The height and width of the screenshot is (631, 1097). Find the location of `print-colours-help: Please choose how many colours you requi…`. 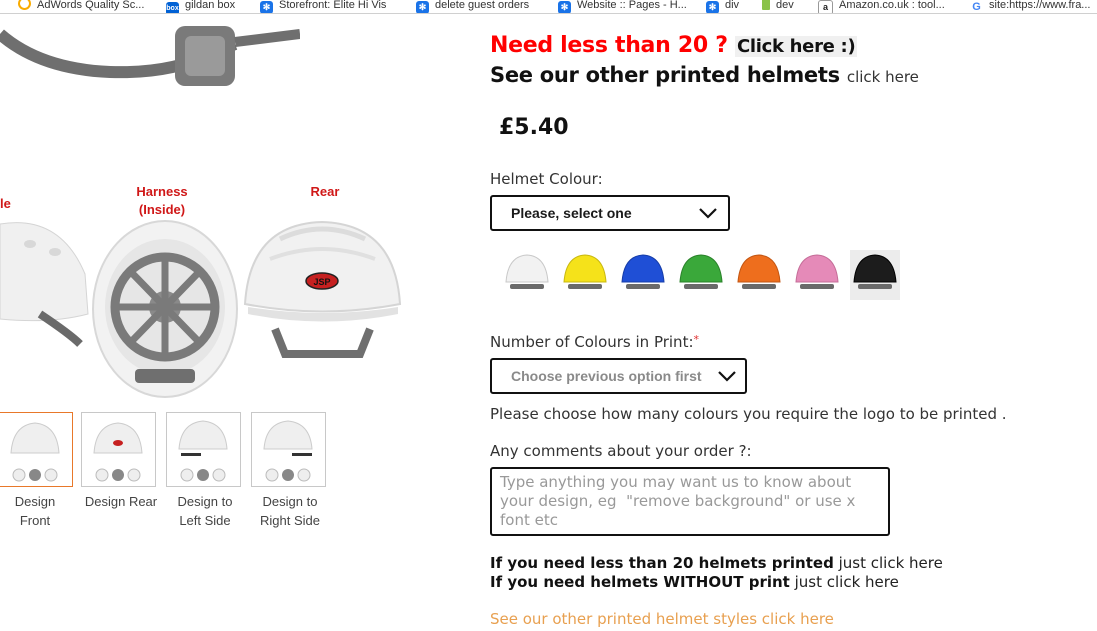

print-colours-help: Please choose how many colours you requi… is located at coordinates (748, 414).